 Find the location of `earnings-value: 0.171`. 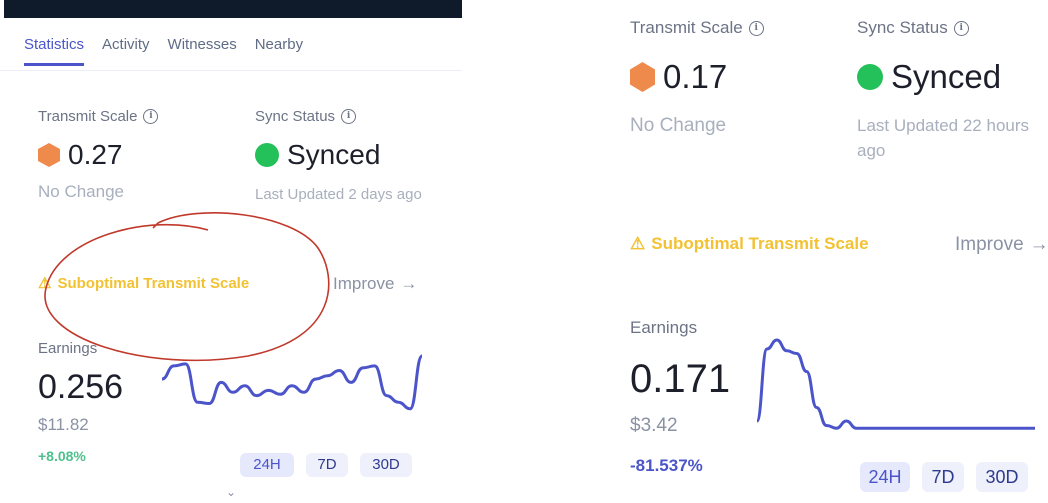

earnings-value: 0.171 is located at coordinates (680, 379).